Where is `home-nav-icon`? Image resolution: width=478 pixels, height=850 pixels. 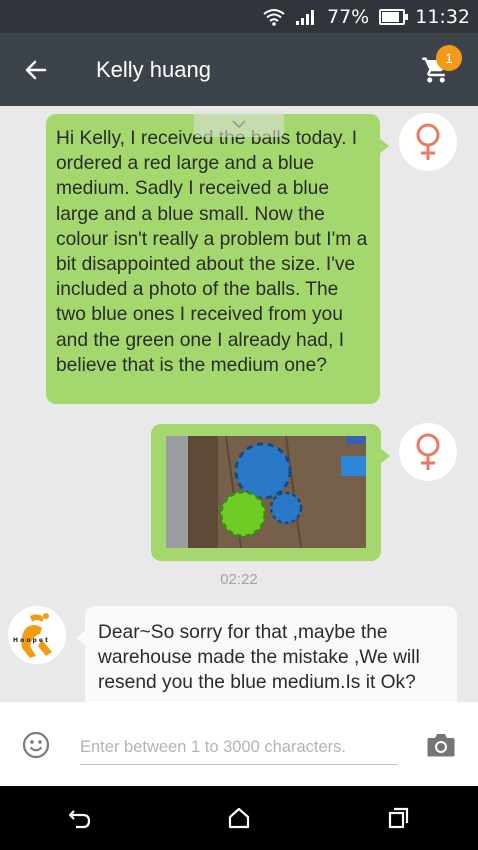 home-nav-icon is located at coordinates (239, 818).